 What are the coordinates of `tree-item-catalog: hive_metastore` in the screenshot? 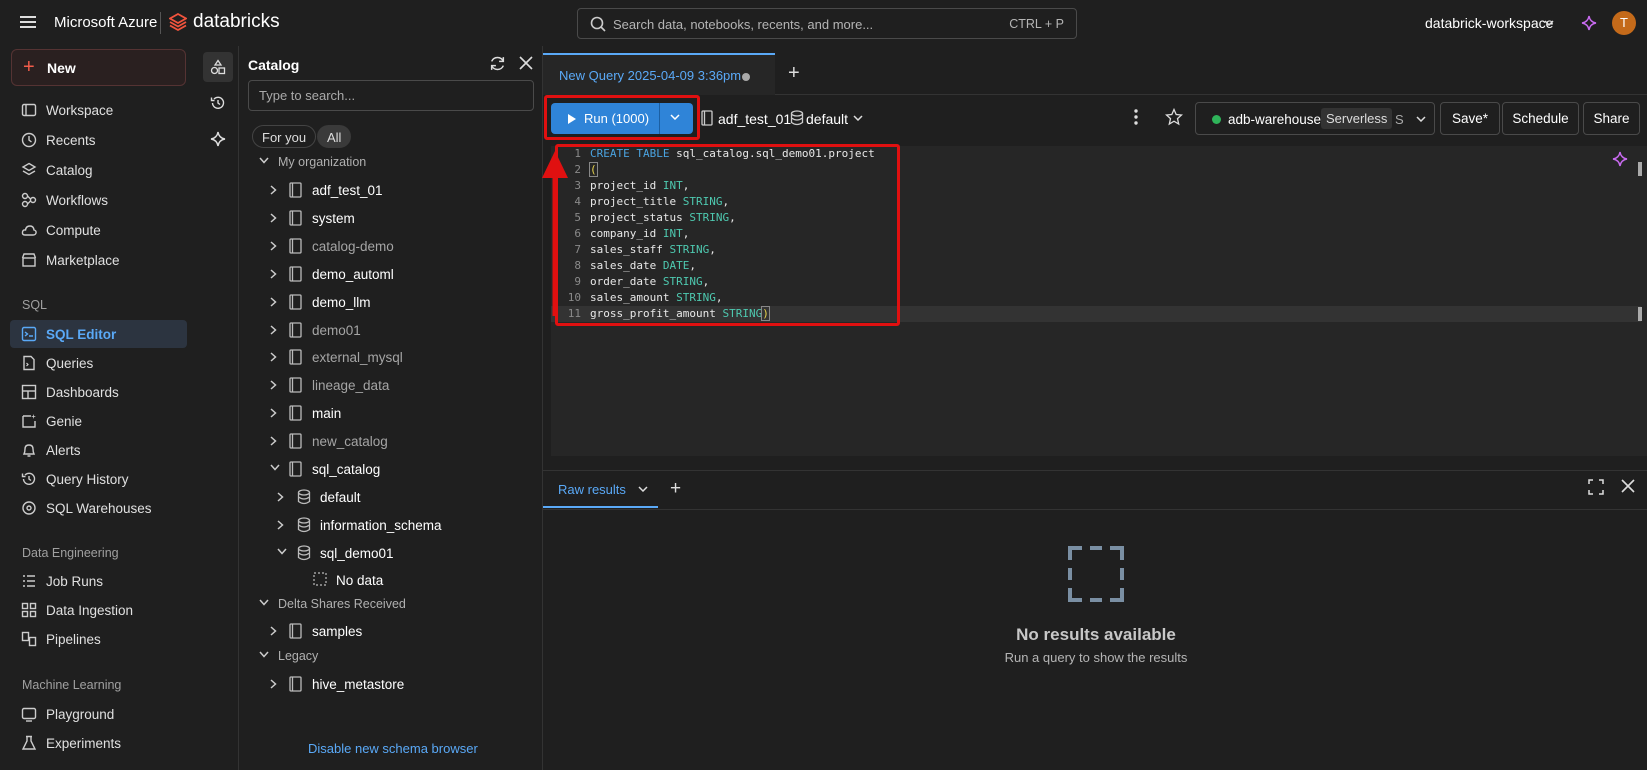 It's located at (270, 684).